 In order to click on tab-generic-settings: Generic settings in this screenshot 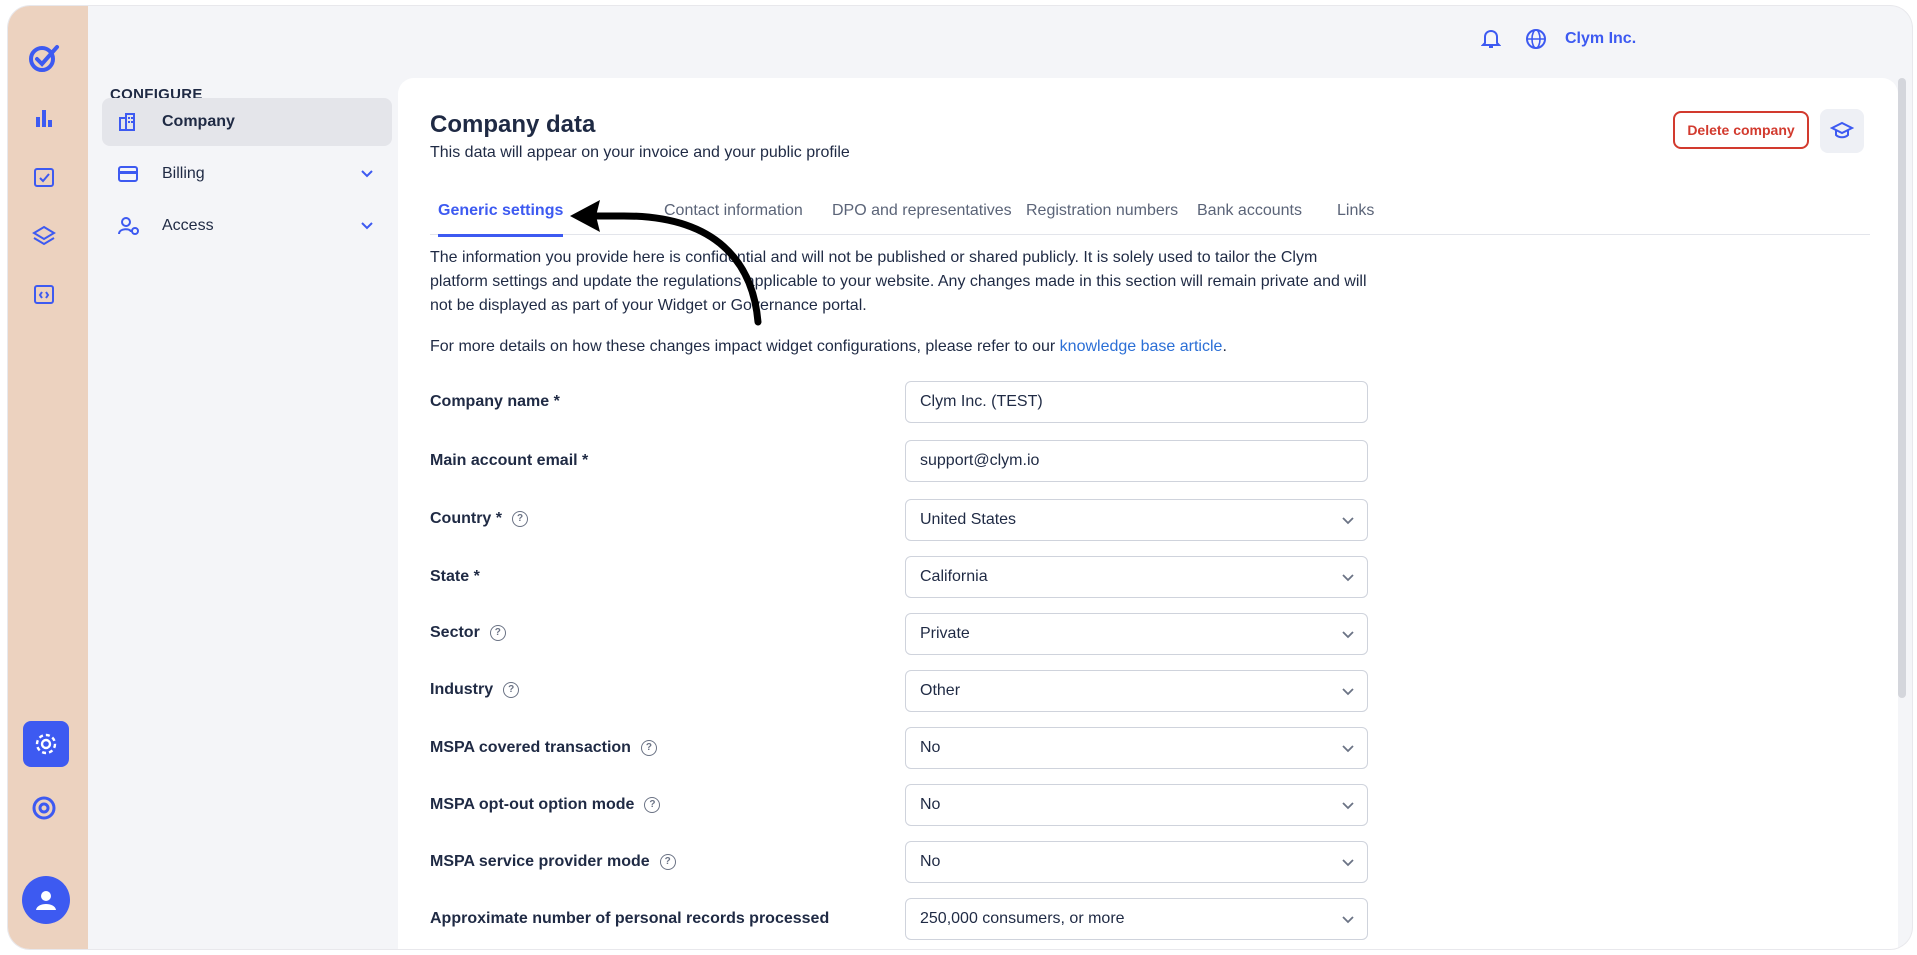, I will do `click(501, 217)`.